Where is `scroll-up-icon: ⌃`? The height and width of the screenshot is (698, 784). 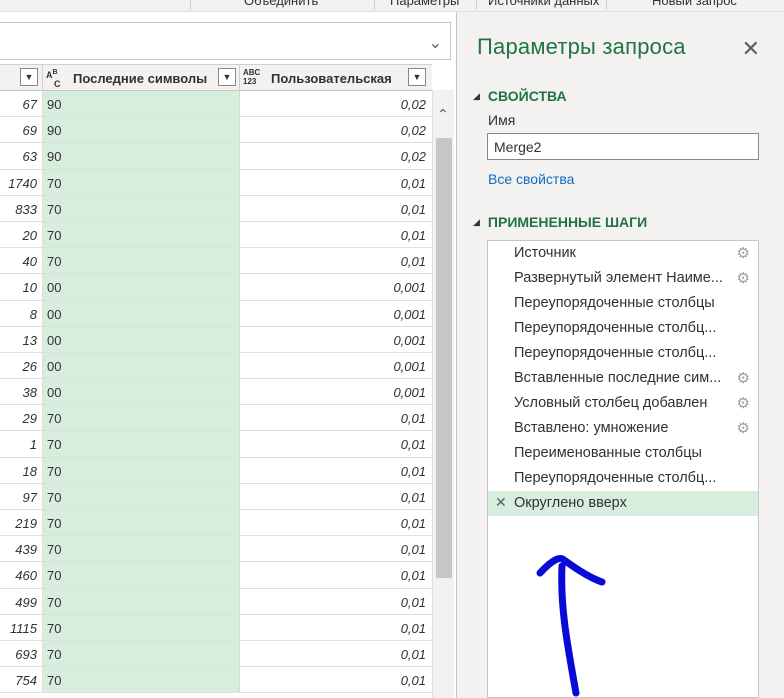 scroll-up-icon: ⌃ is located at coordinates (443, 114).